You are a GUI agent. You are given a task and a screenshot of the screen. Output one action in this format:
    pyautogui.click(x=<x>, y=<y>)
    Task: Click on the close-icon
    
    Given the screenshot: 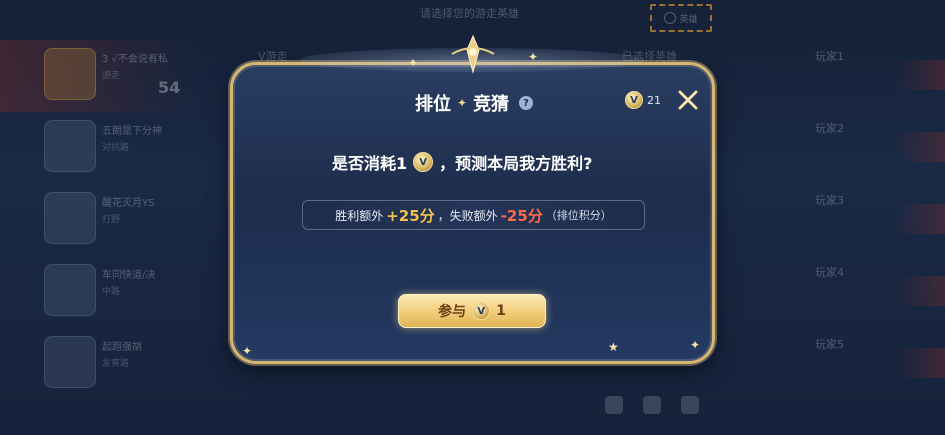 What is the action you would take?
    pyautogui.click(x=688, y=100)
    